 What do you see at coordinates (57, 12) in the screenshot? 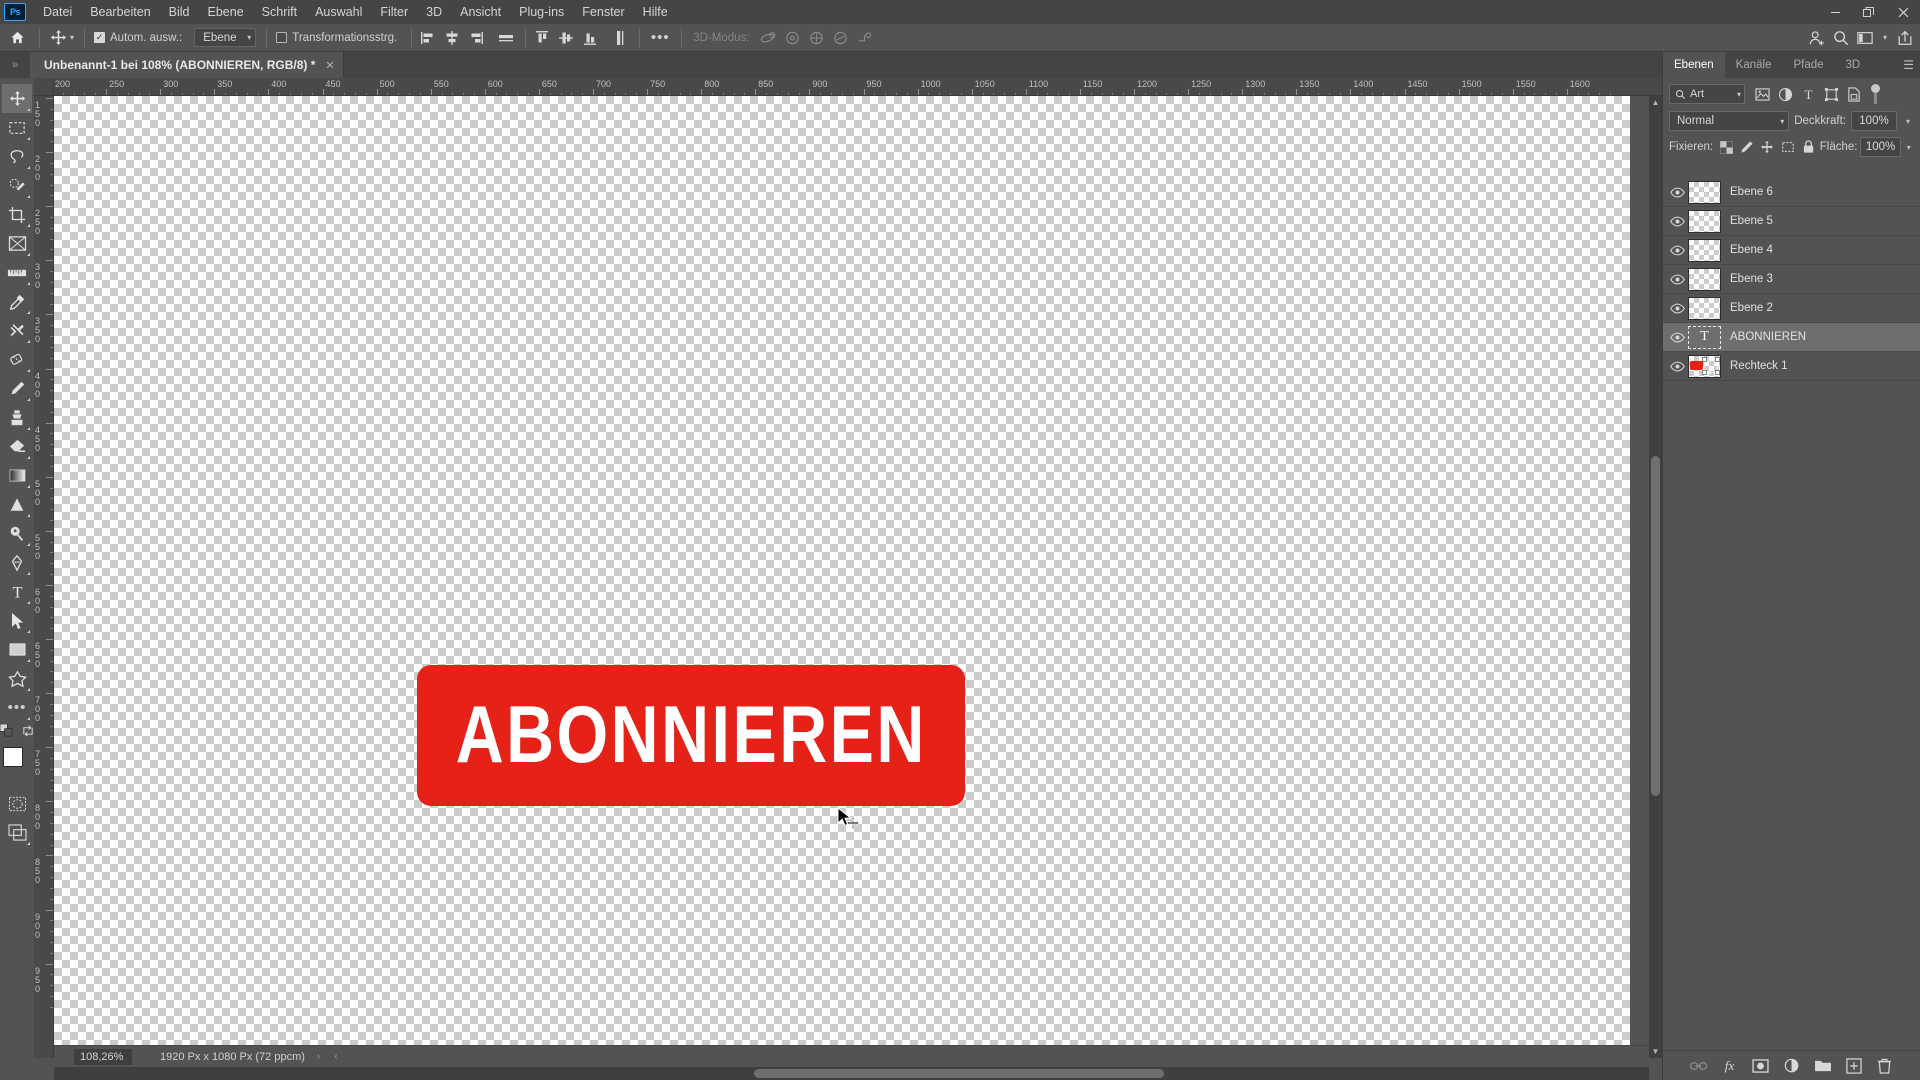
I see `menu-item-datei: Datei` at bounding box center [57, 12].